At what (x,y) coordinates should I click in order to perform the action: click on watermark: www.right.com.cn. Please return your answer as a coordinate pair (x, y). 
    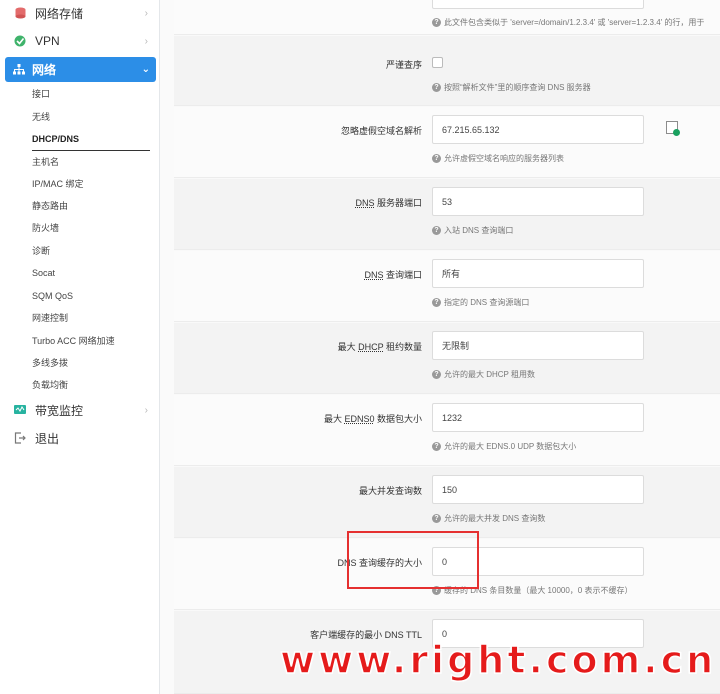
    Looking at the image, I should click on (498, 660).